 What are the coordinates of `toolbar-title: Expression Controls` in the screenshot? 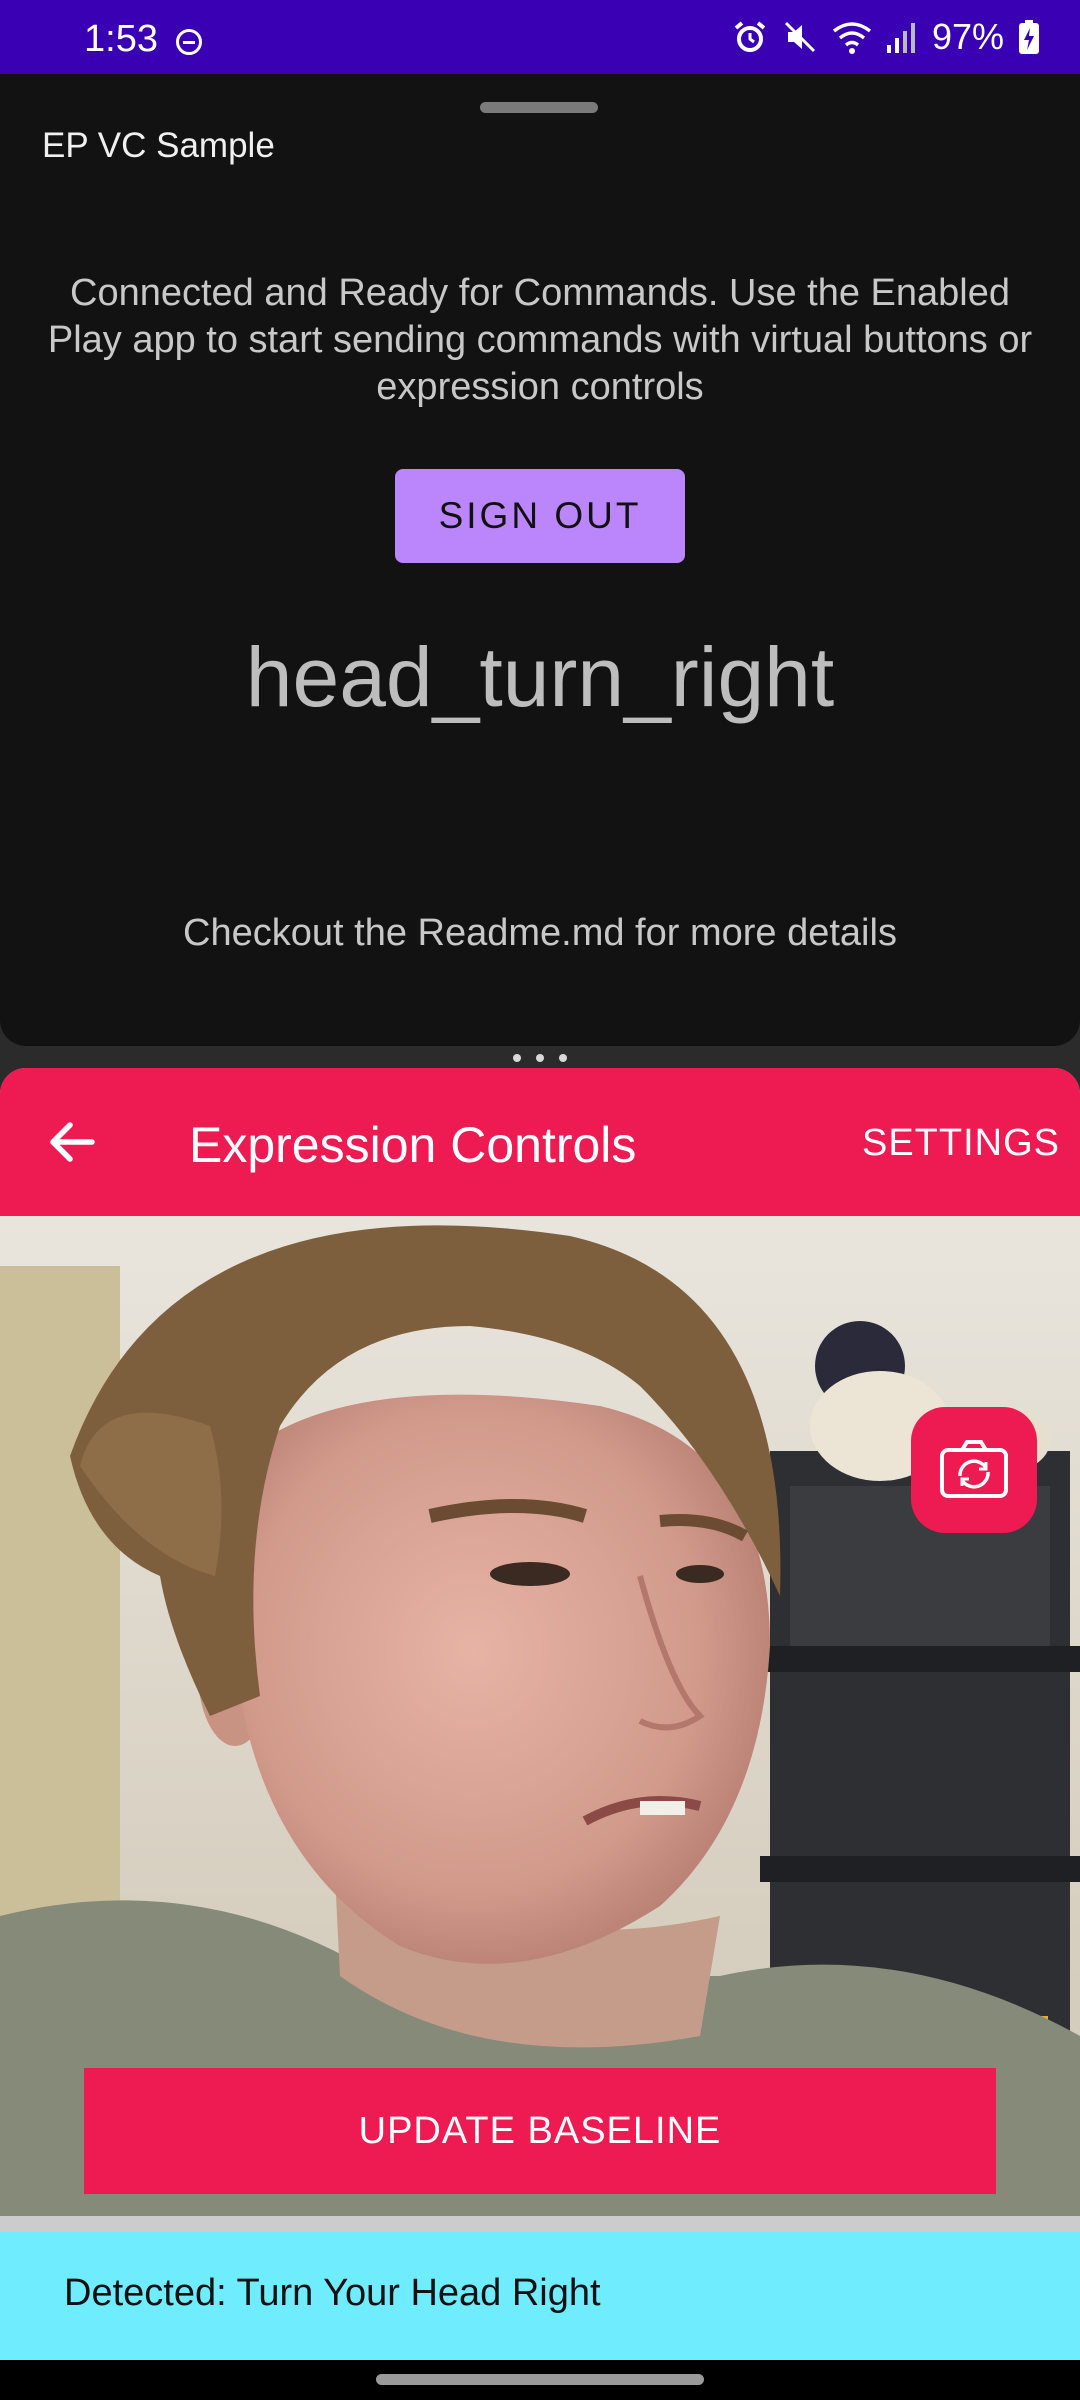 It's located at (413, 1145).